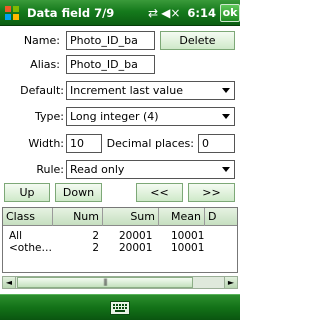  What do you see at coordinates (42, 90) in the screenshot?
I see `default-label: Default:` at bounding box center [42, 90].